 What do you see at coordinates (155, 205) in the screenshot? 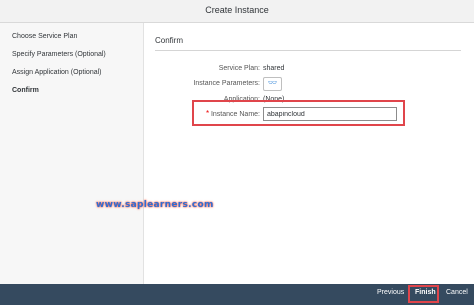
I see `watermark-text: www.saplearners.com` at bounding box center [155, 205].